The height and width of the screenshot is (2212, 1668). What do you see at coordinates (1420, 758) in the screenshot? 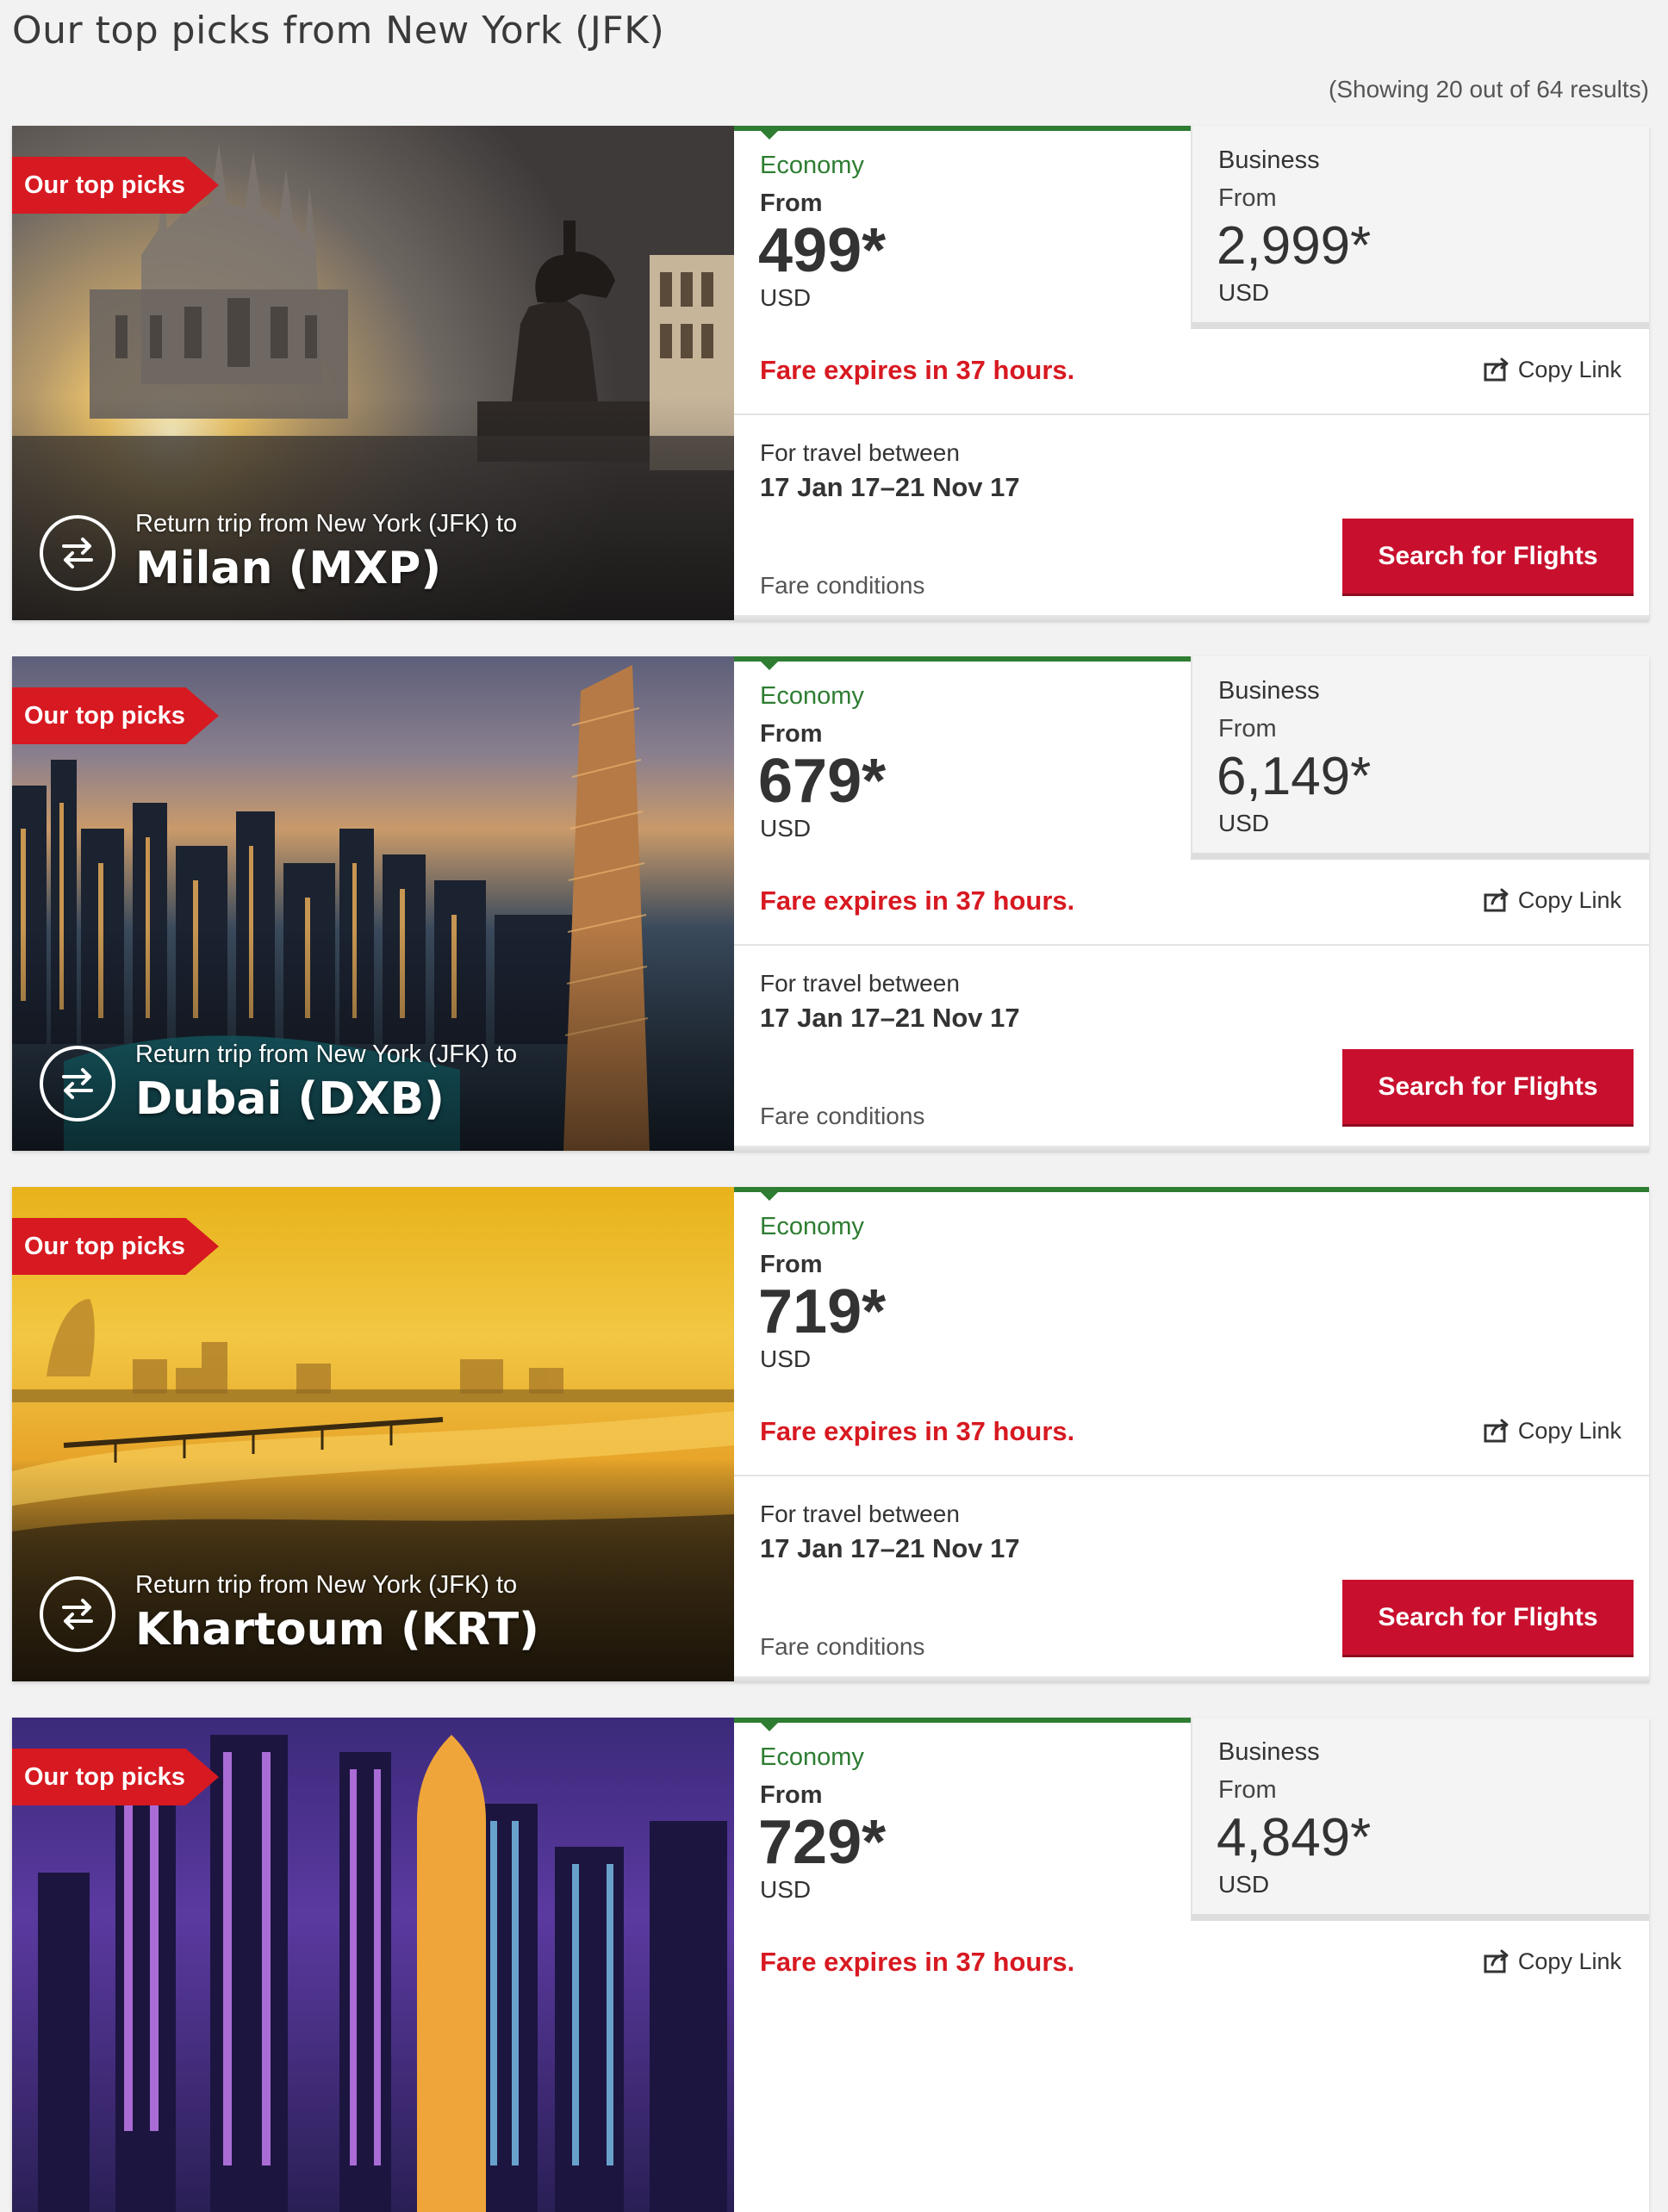
I see `business-fare-panel: Business From 6,149* USD` at bounding box center [1420, 758].